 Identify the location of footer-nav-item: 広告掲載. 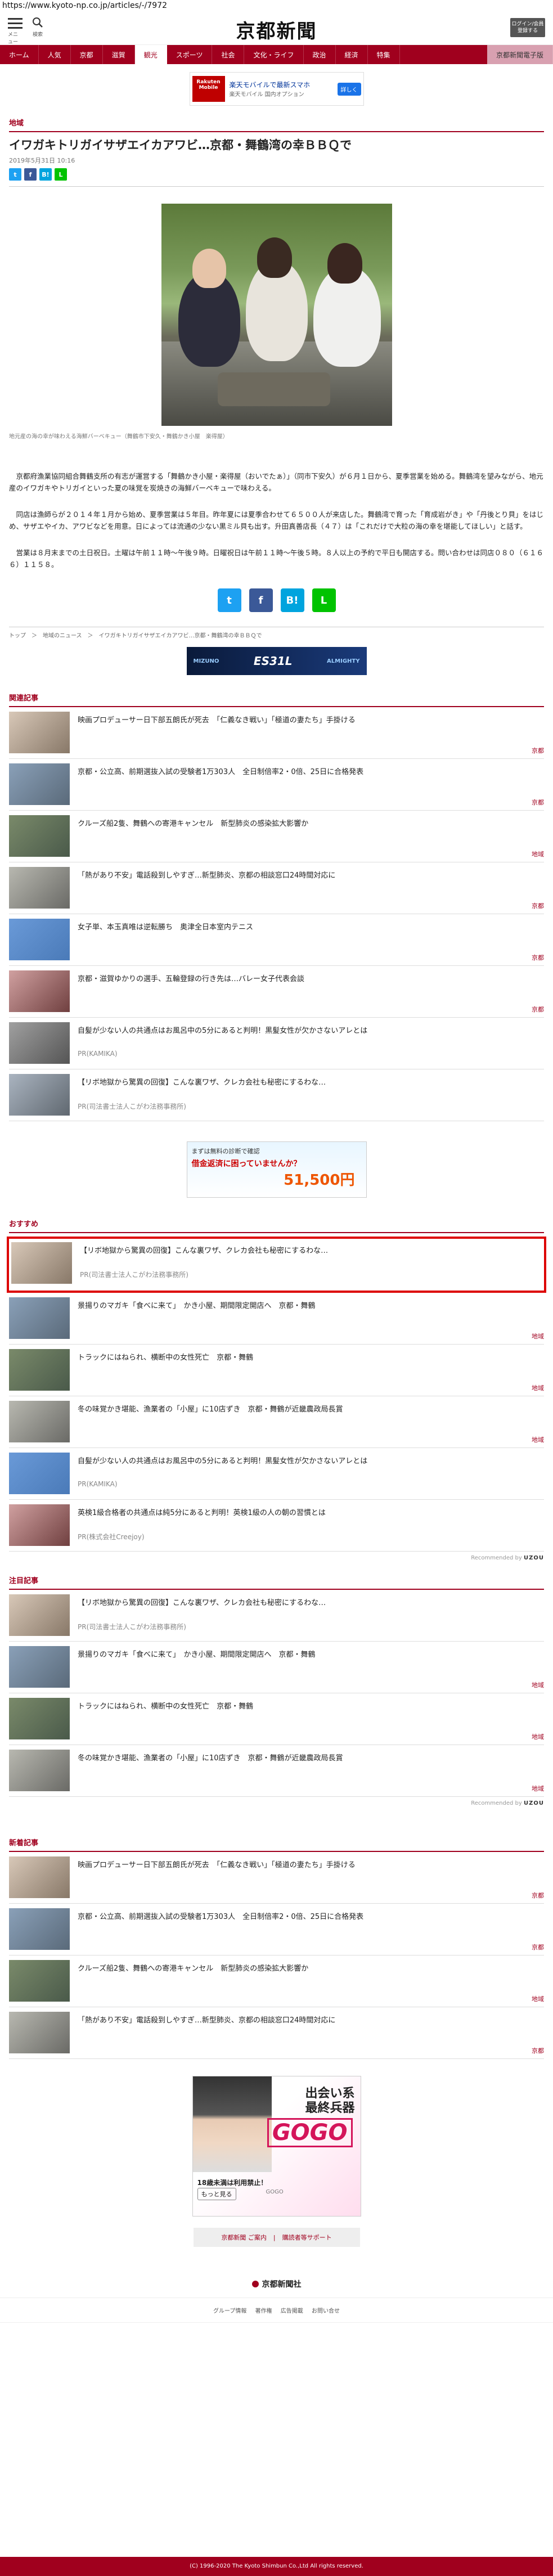
(292, 2311).